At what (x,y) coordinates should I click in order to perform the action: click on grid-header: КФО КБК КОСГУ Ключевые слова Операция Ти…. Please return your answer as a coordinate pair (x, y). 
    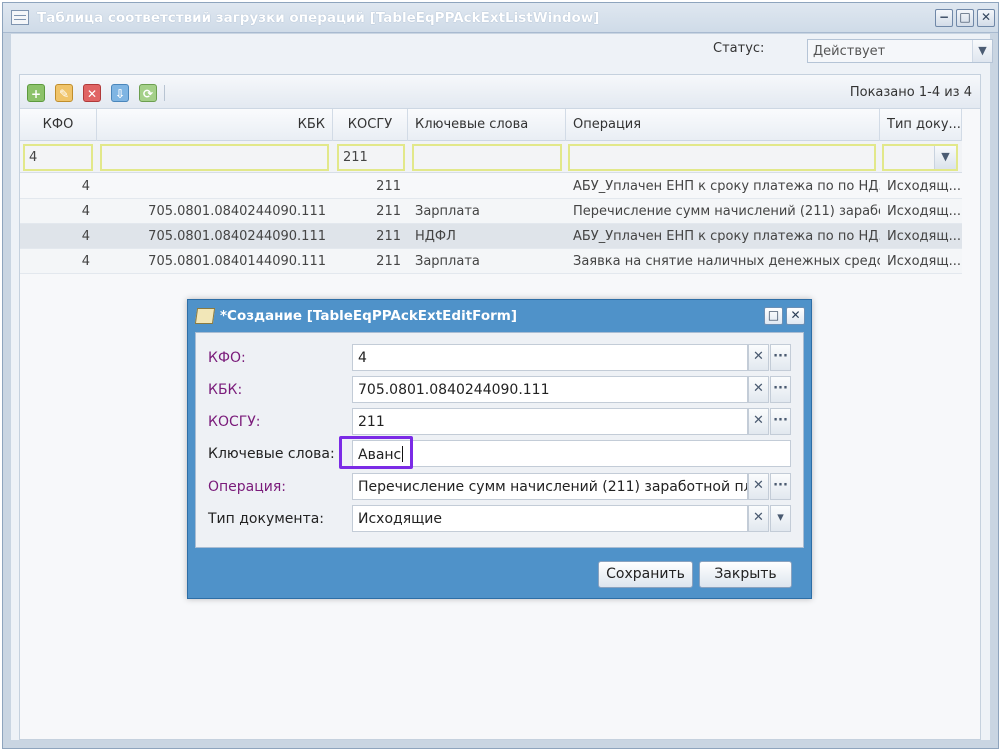
    Looking at the image, I should click on (491, 125).